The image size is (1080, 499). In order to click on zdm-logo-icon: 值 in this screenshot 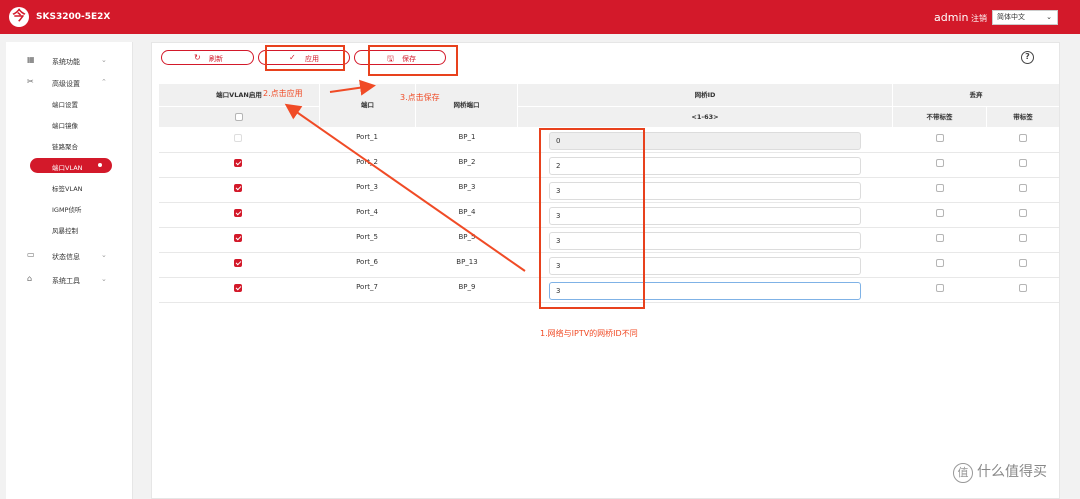, I will do `click(963, 473)`.